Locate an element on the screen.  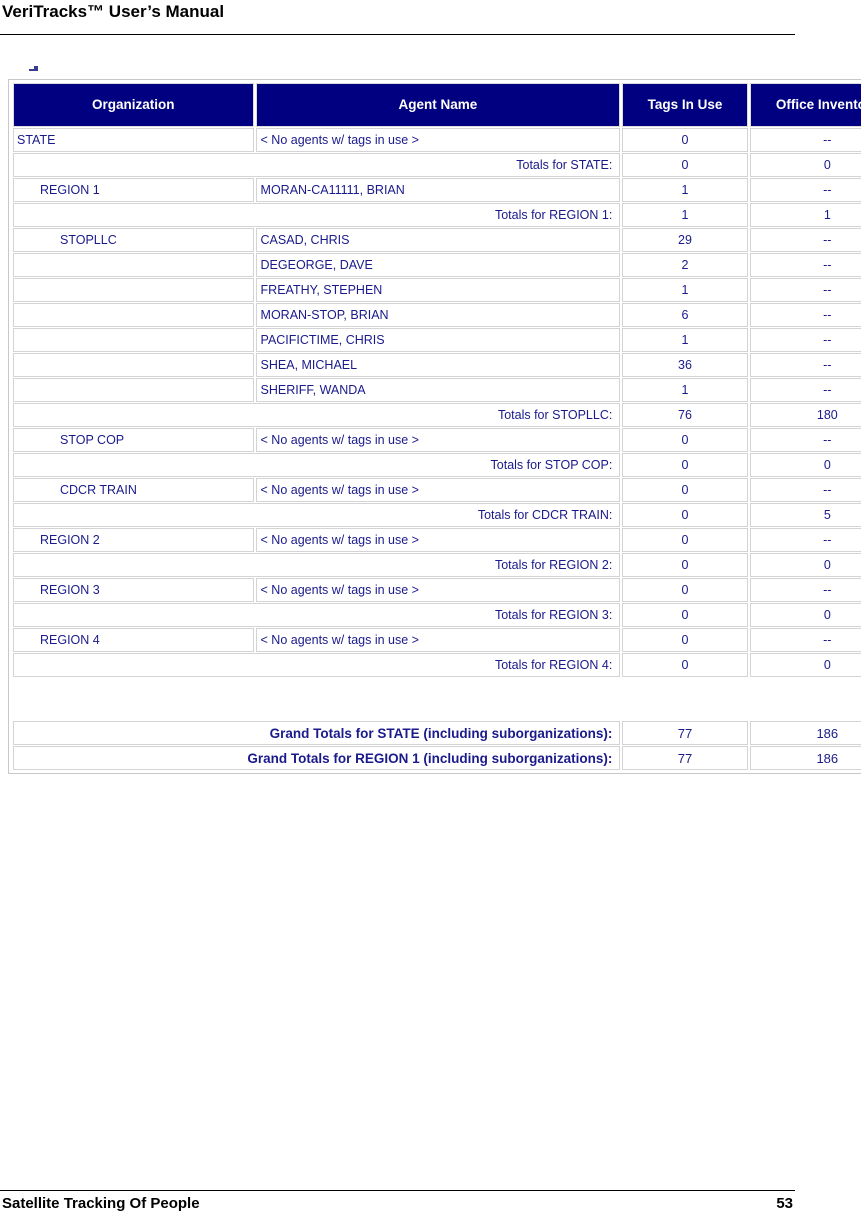
page-title: VeriTracks™ User’s Manual is located at coordinates (113, 11).